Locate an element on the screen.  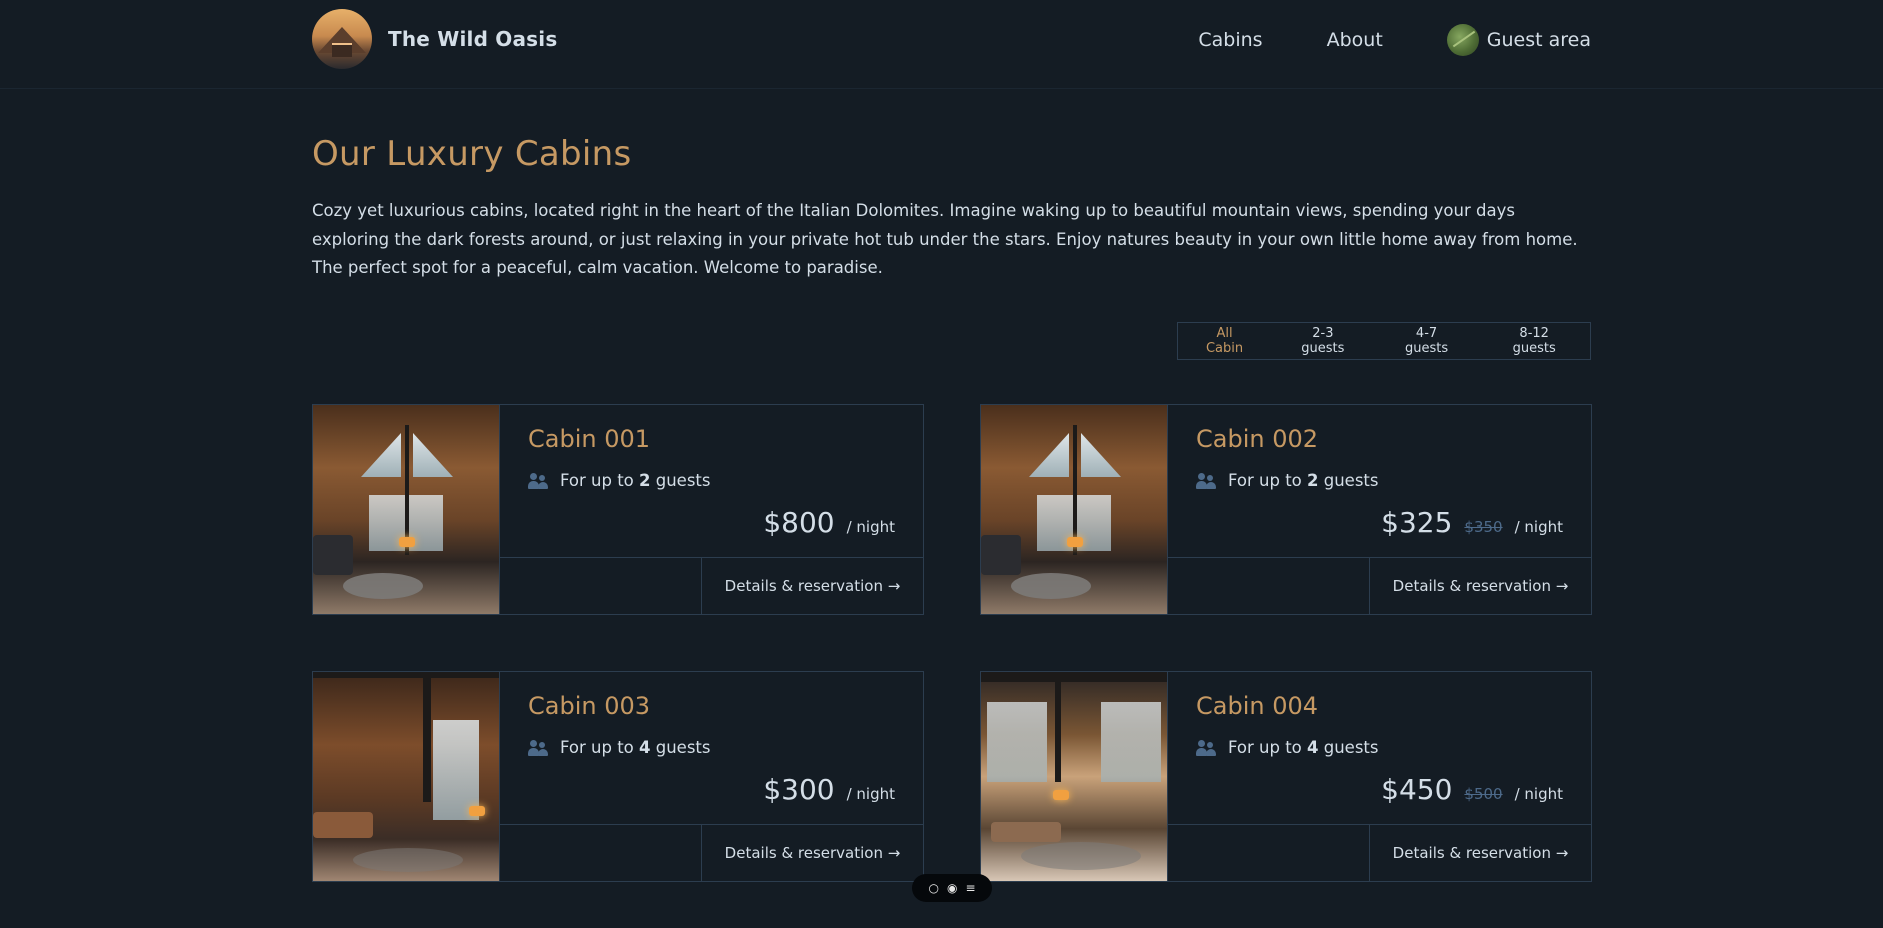
filter-all-button: All Cabin is located at coordinates (1224, 341).